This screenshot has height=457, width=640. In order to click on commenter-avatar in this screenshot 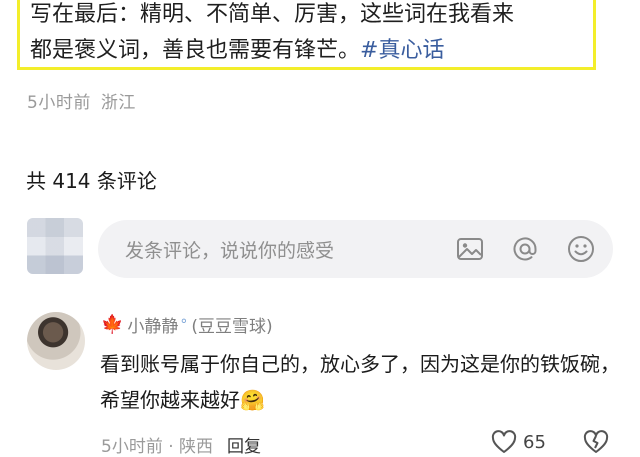, I will do `click(56, 341)`.